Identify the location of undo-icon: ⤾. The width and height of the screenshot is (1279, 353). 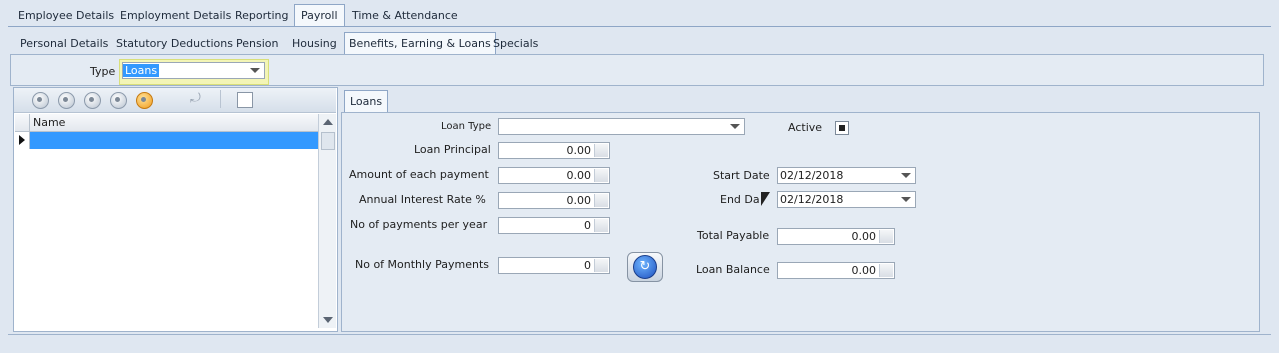
(195, 98).